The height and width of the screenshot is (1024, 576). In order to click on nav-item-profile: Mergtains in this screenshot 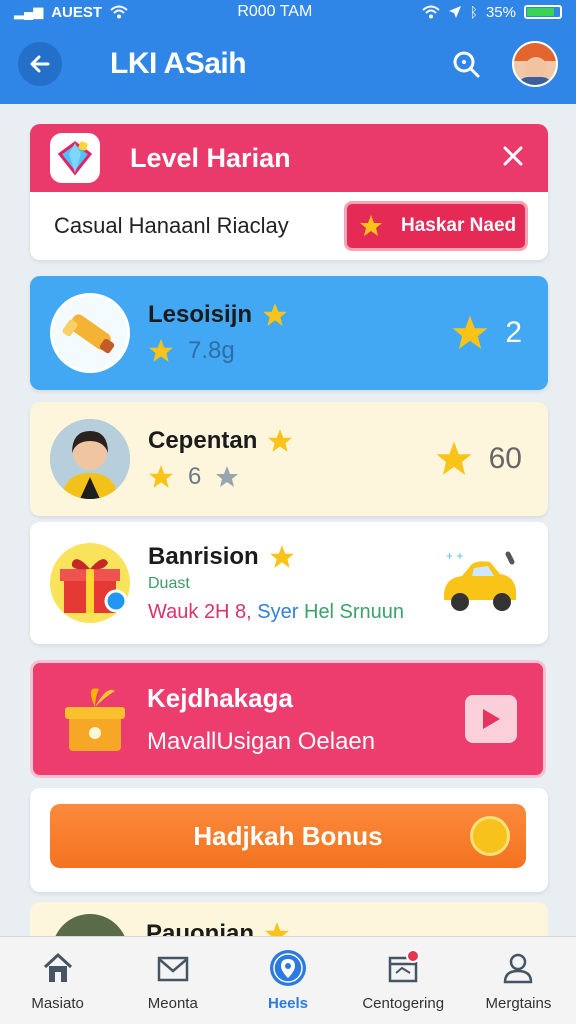, I will do `click(518, 980)`.